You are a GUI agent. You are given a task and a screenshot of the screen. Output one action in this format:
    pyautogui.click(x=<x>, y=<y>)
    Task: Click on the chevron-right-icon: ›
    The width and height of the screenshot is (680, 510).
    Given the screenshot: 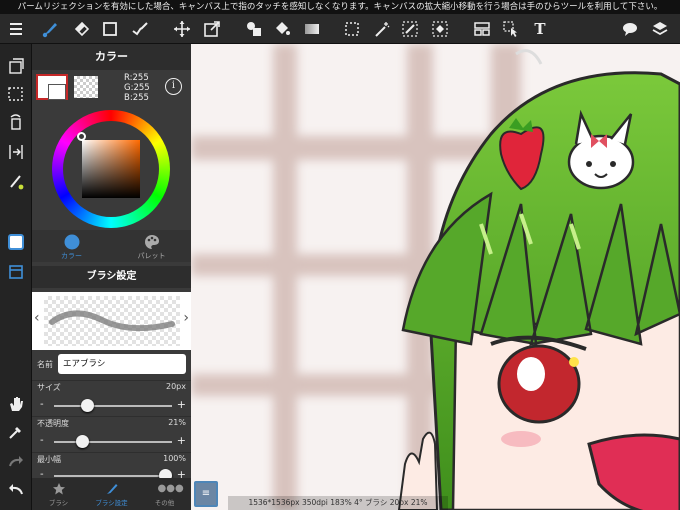 What is the action you would take?
    pyautogui.click(x=186, y=318)
    